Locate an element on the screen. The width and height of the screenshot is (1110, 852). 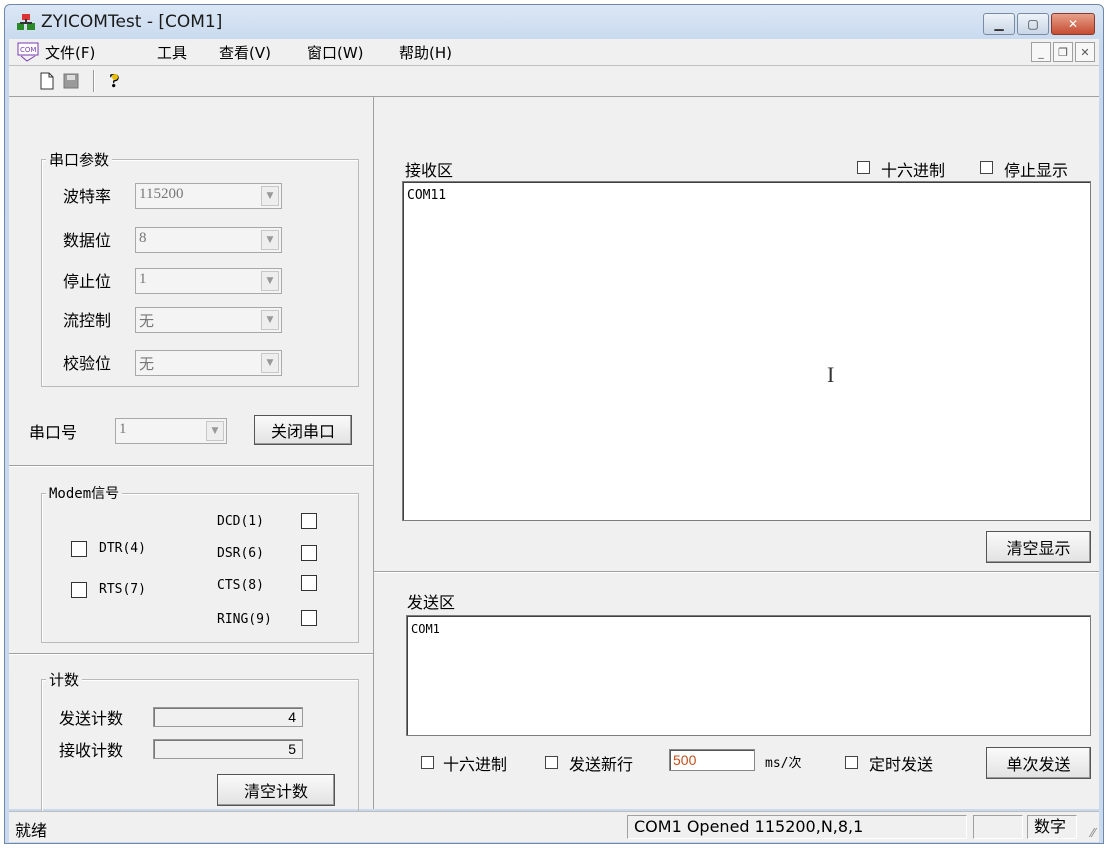
send-count-value: 4 is located at coordinates (228, 717).